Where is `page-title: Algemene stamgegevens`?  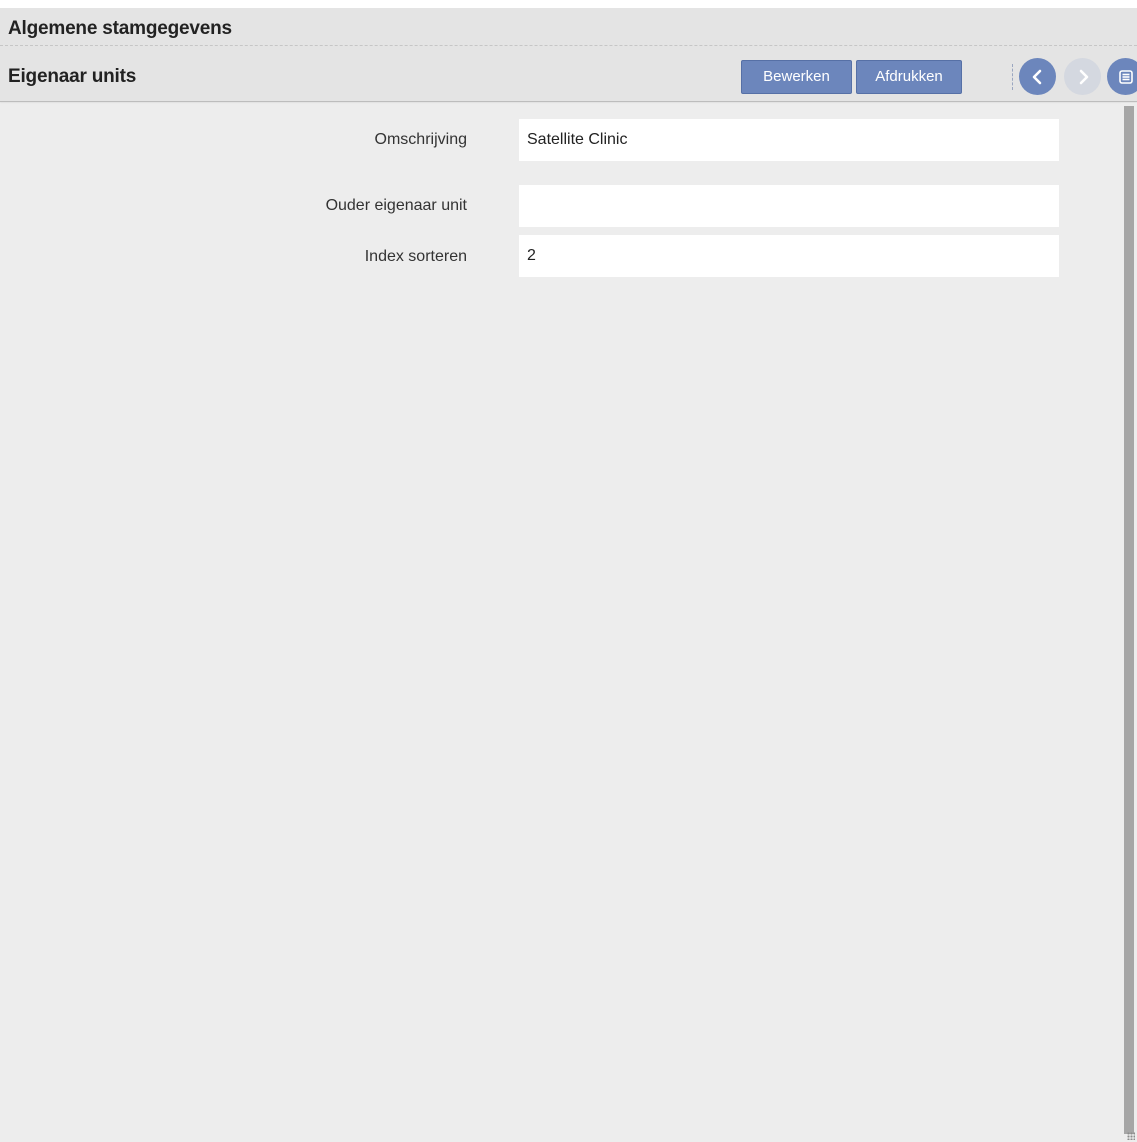
page-title: Algemene stamgegevens is located at coordinates (120, 28).